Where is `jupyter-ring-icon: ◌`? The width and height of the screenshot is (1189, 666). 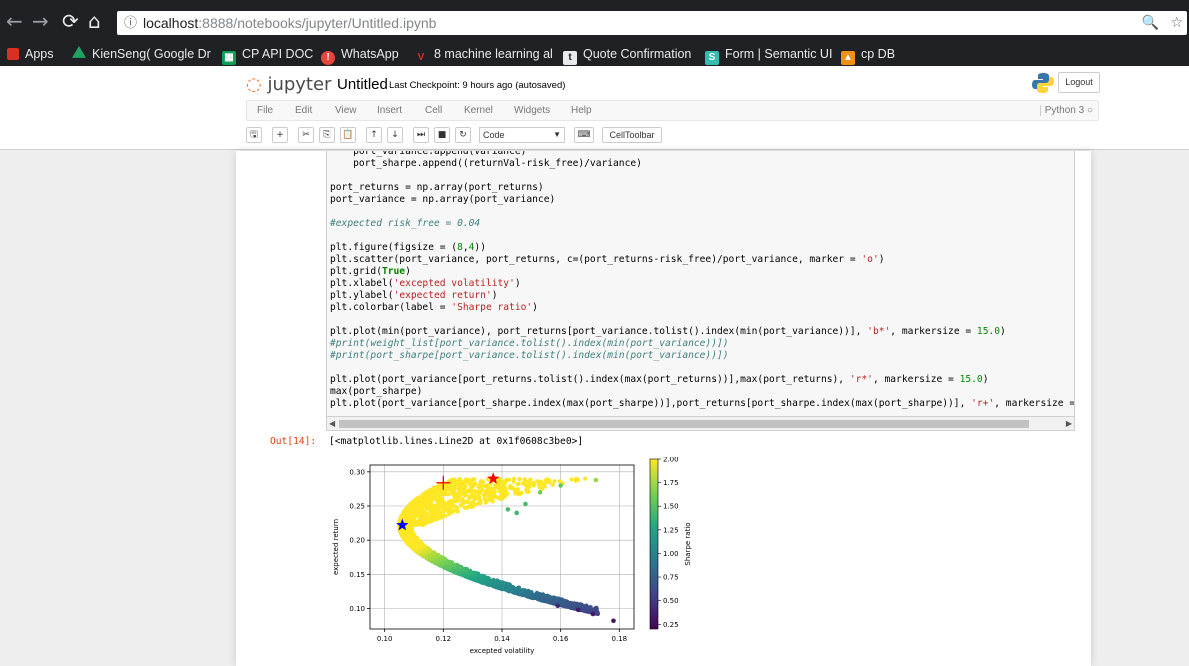
jupyter-ring-icon: ◌ is located at coordinates (257, 84).